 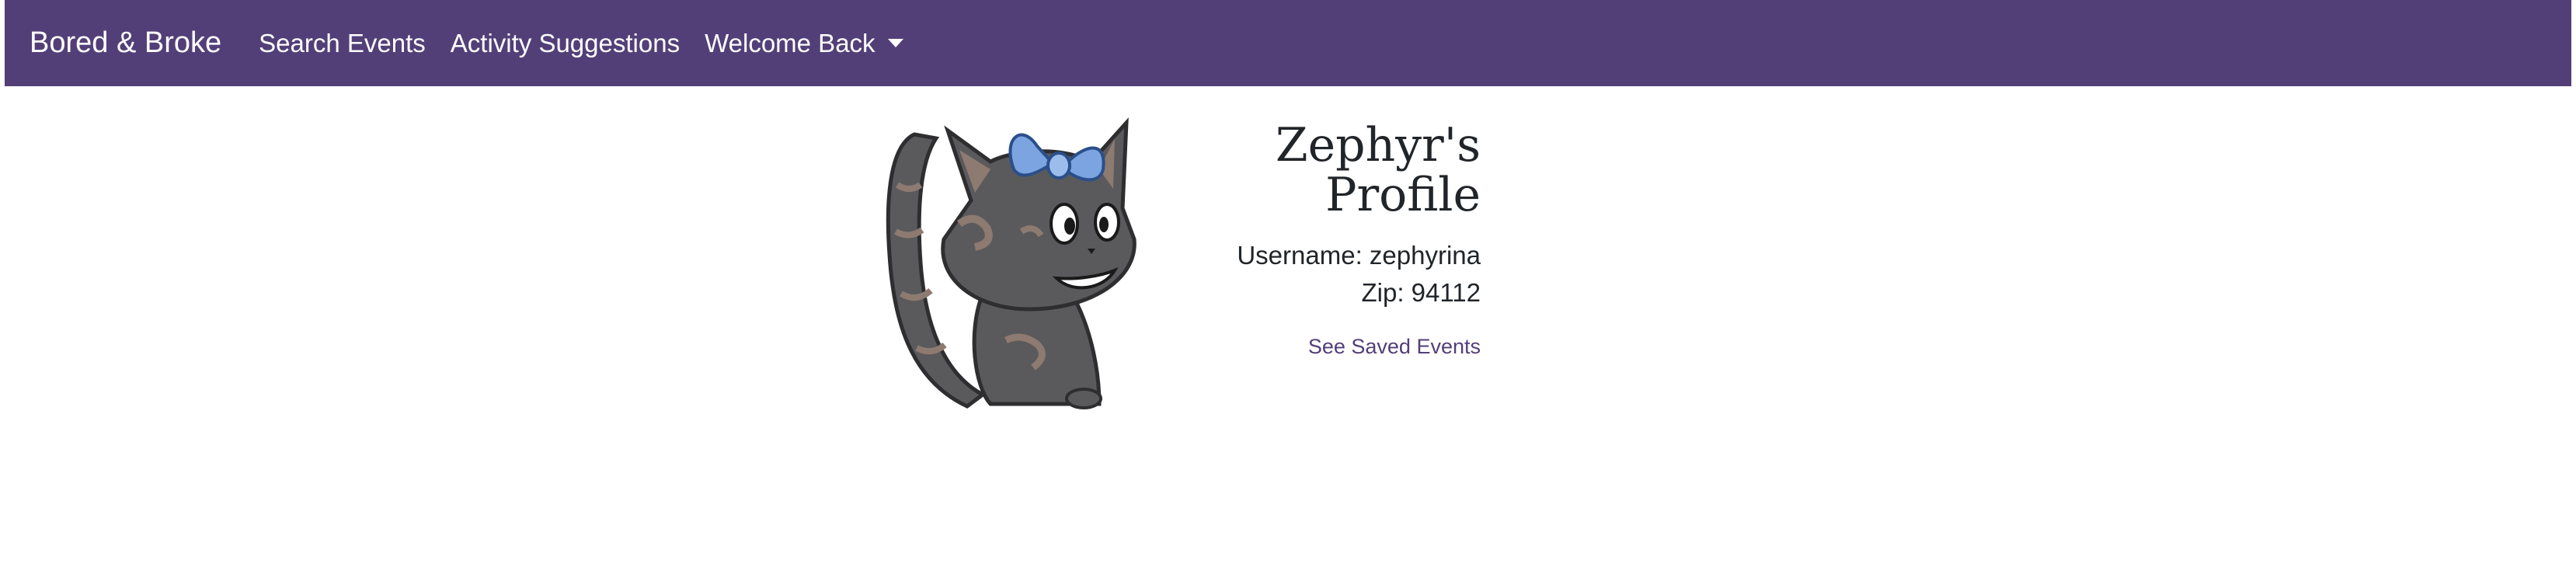 I want to click on username-label: Username:, so click(x=1300, y=255).